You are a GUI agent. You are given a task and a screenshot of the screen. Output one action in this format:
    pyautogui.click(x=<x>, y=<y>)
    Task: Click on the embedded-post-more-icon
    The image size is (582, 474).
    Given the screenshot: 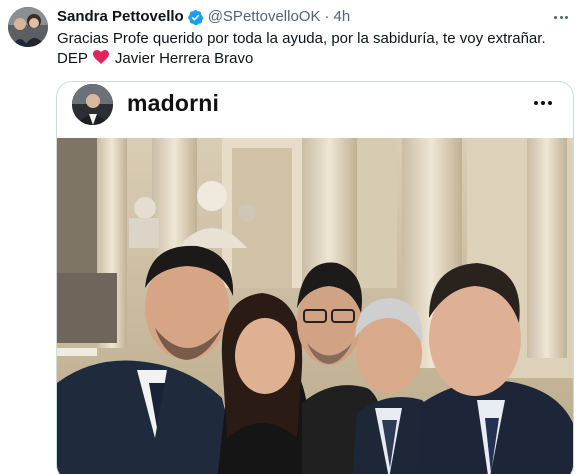 What is the action you would take?
    pyautogui.click(x=543, y=103)
    